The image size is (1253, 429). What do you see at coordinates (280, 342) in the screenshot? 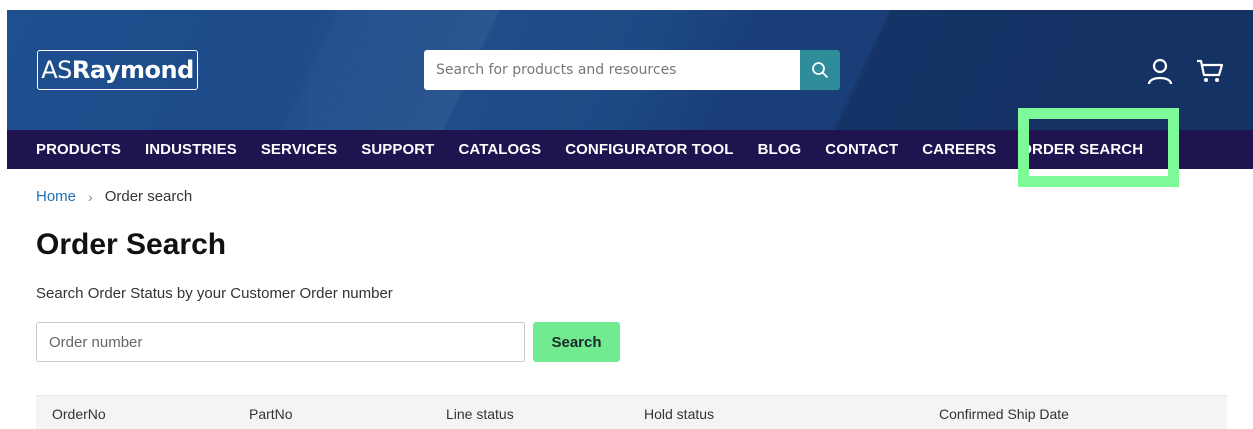
I see `order-number-input` at bounding box center [280, 342].